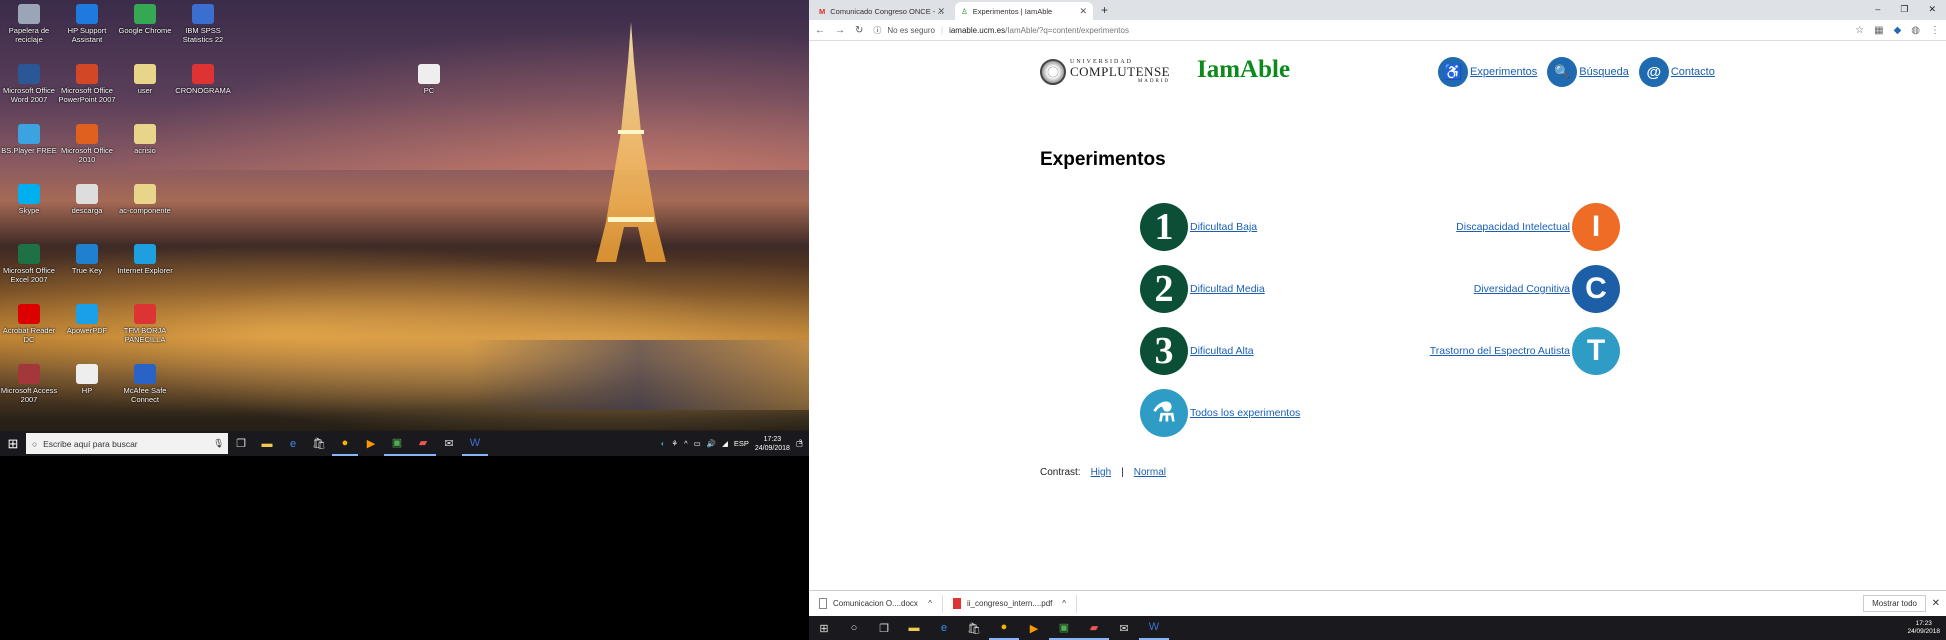  What do you see at coordinates (1101, 472) in the screenshot?
I see `contrast-high-link: High` at bounding box center [1101, 472].